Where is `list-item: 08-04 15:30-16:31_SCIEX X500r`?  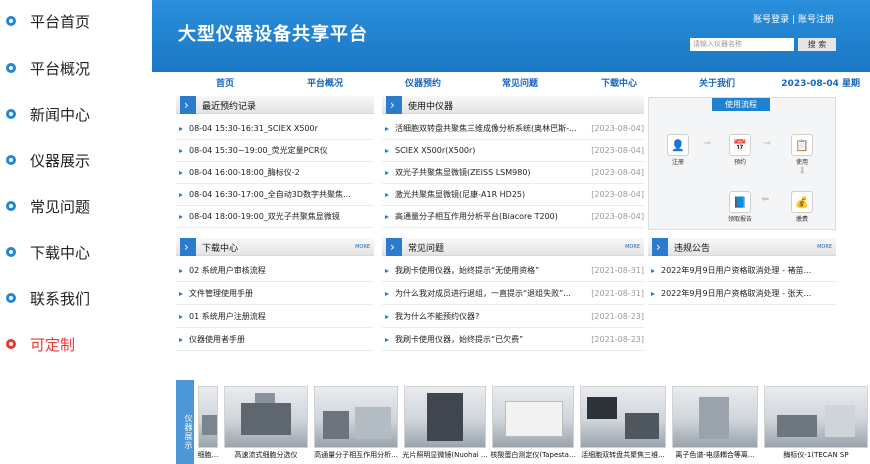
list-item: 08-04 15:30-16:31_SCIEX X500r is located at coordinates (275, 129).